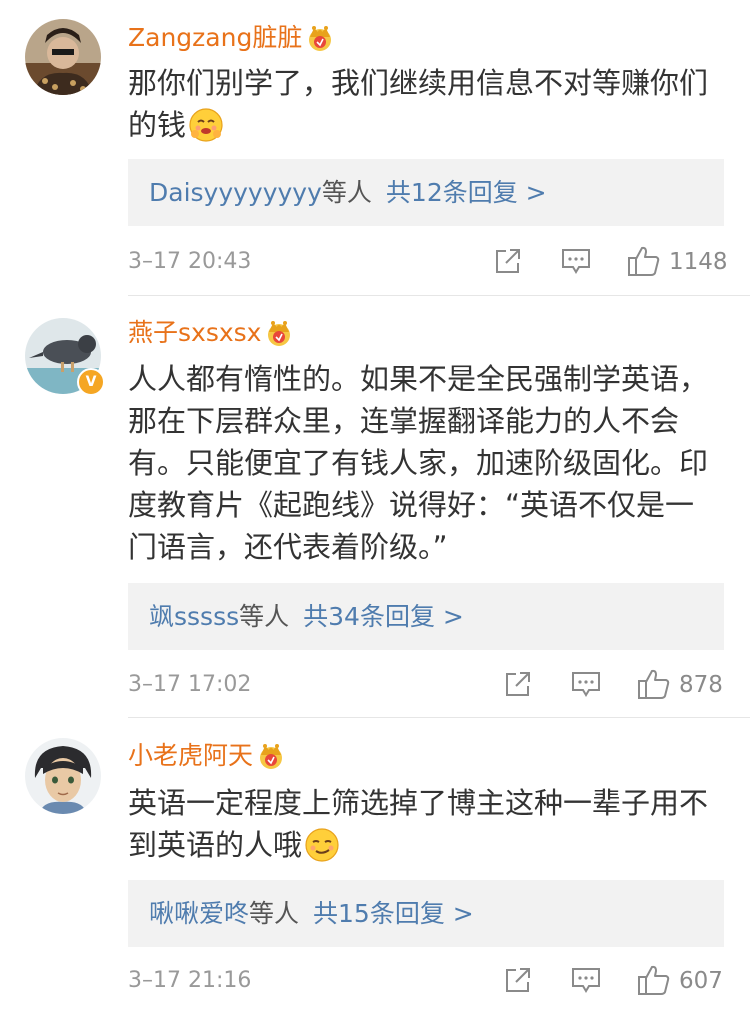 The width and height of the screenshot is (750, 1021). I want to click on reply-count-link: 共12条回复 >, so click(466, 192).